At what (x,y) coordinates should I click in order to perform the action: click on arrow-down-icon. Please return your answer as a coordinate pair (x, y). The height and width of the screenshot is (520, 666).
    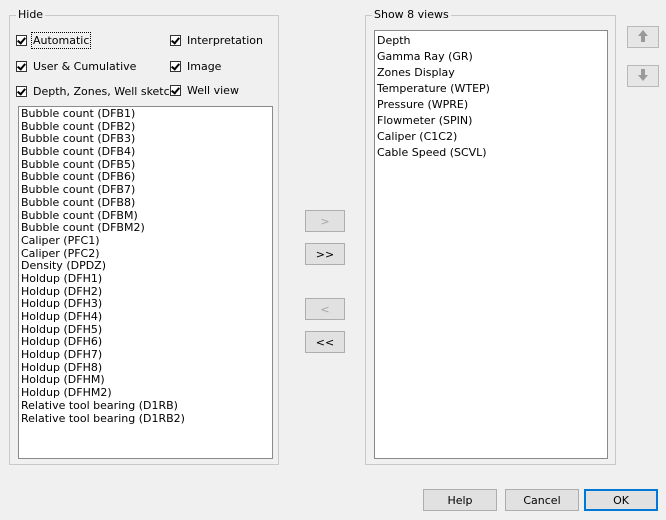
    Looking at the image, I should click on (643, 76).